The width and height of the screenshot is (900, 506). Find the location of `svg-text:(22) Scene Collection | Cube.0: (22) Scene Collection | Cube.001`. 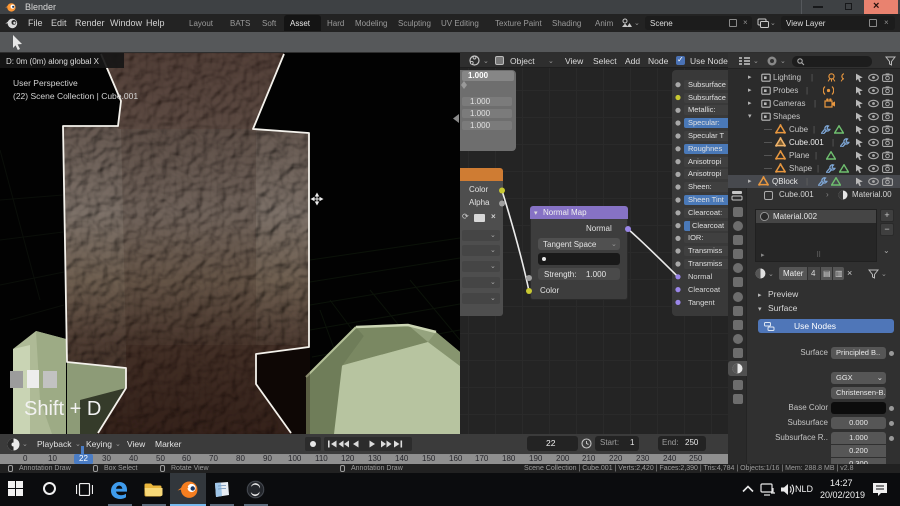

svg-text:(22) Scene Collection | Cube.0: (22) Scene Collection | Cube.001 is located at coordinates (75, 96).